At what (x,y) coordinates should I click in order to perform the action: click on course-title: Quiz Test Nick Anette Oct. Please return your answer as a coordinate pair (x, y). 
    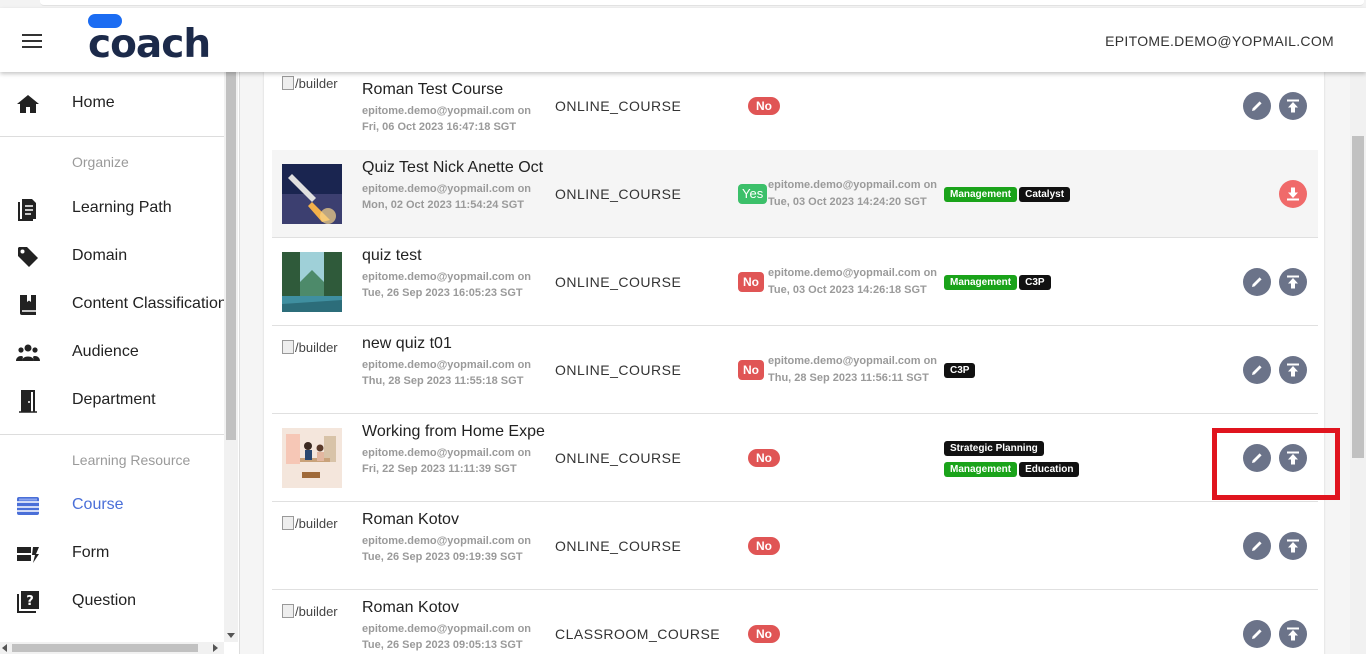
    Looking at the image, I should click on (455, 168).